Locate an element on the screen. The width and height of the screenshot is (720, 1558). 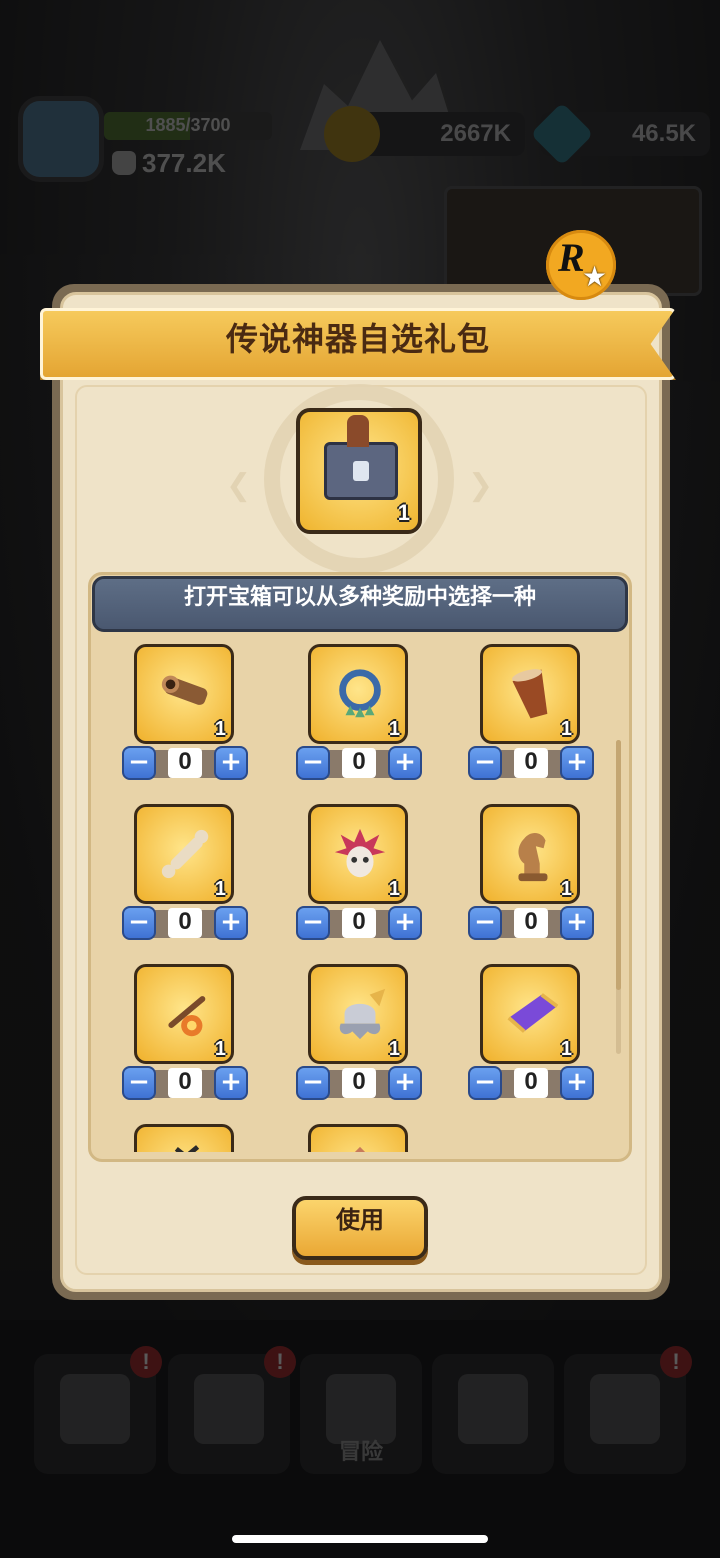
nav-item-adventure: 冒险 is located at coordinates (361, 1414).